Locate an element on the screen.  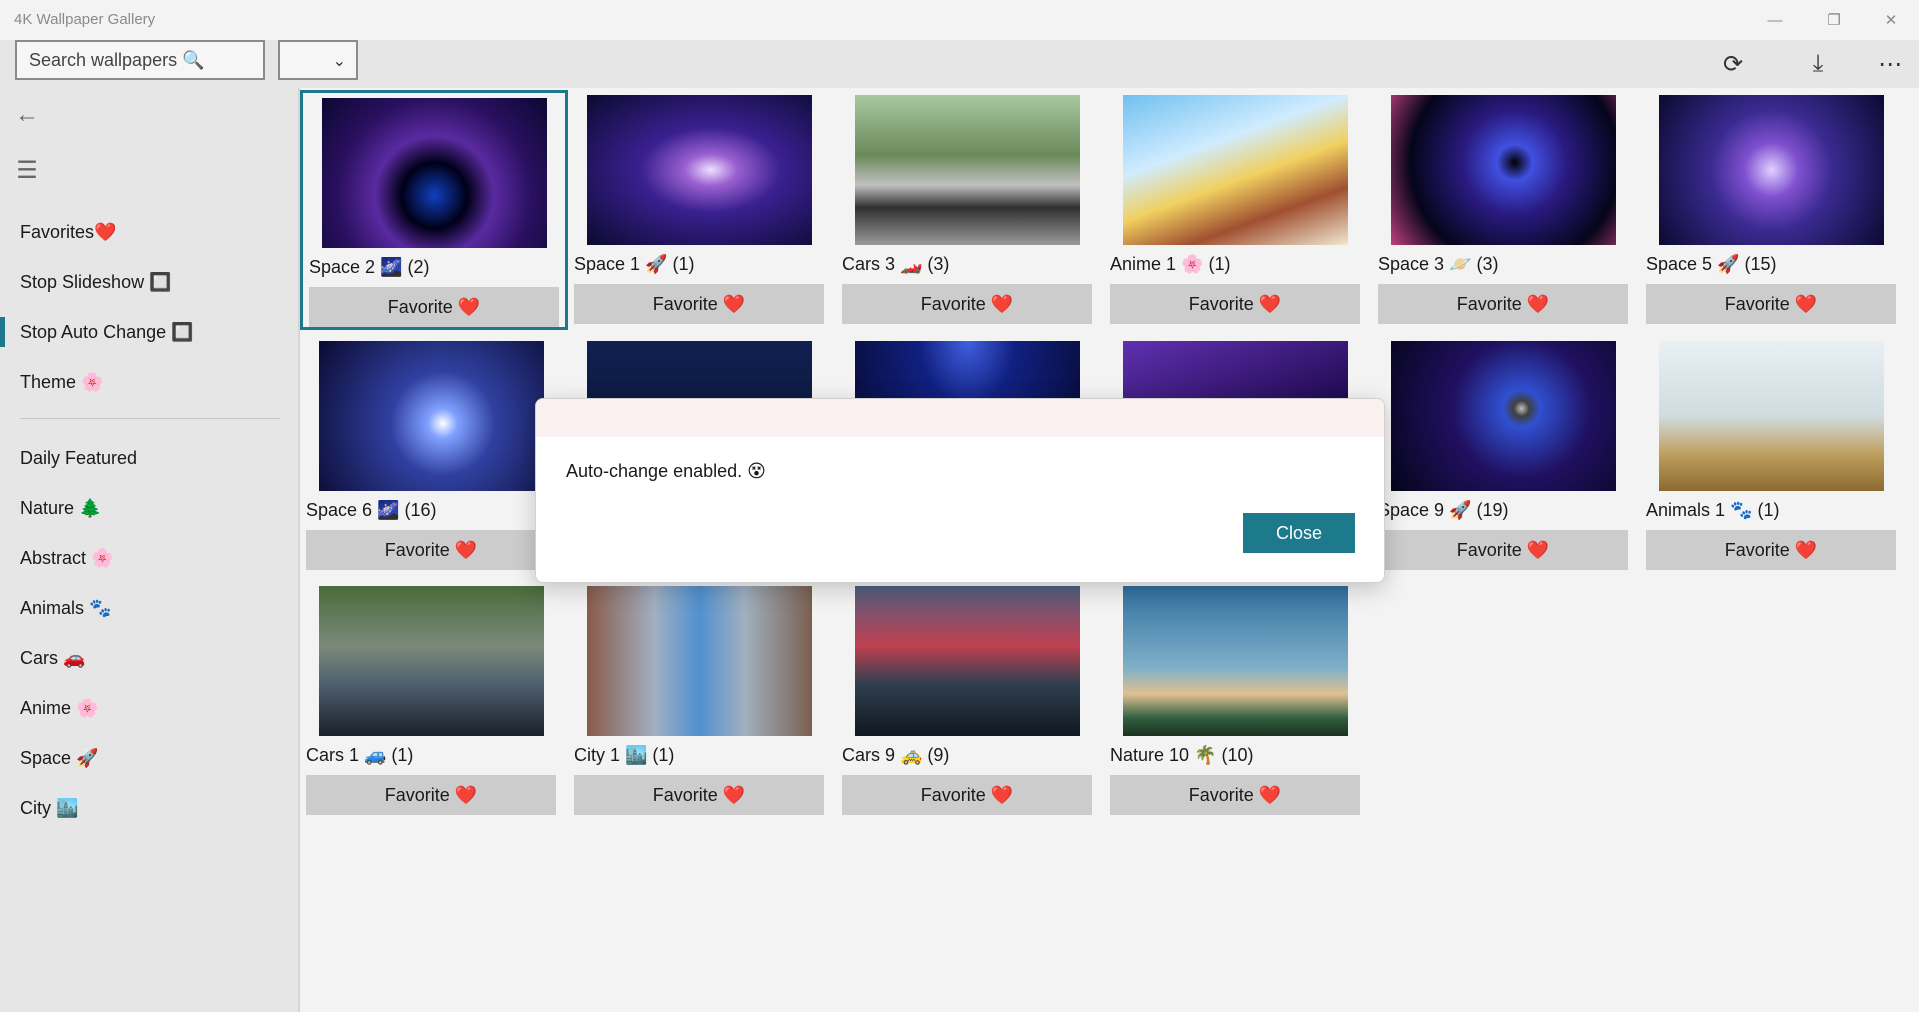
title-bar: 4K Wallpaper Gallery — ❐ ✕ is located at coordinates (959, 20).